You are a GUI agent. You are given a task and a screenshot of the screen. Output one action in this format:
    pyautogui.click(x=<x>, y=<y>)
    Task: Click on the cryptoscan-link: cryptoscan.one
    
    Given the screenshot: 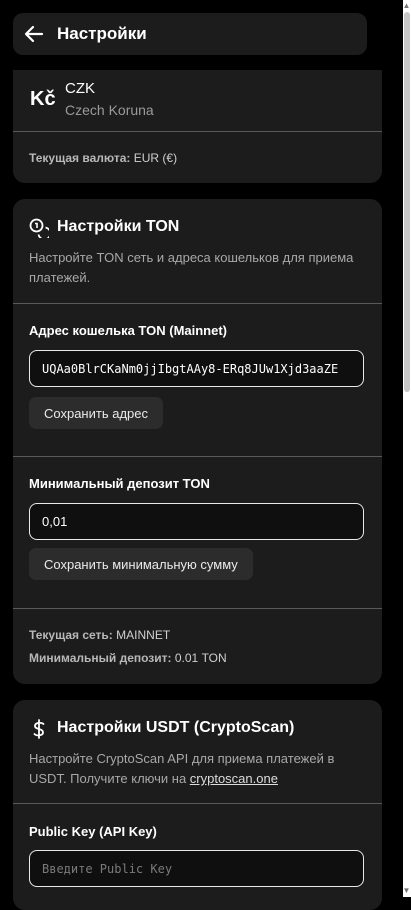 What is the action you would take?
    pyautogui.click(x=234, y=778)
    